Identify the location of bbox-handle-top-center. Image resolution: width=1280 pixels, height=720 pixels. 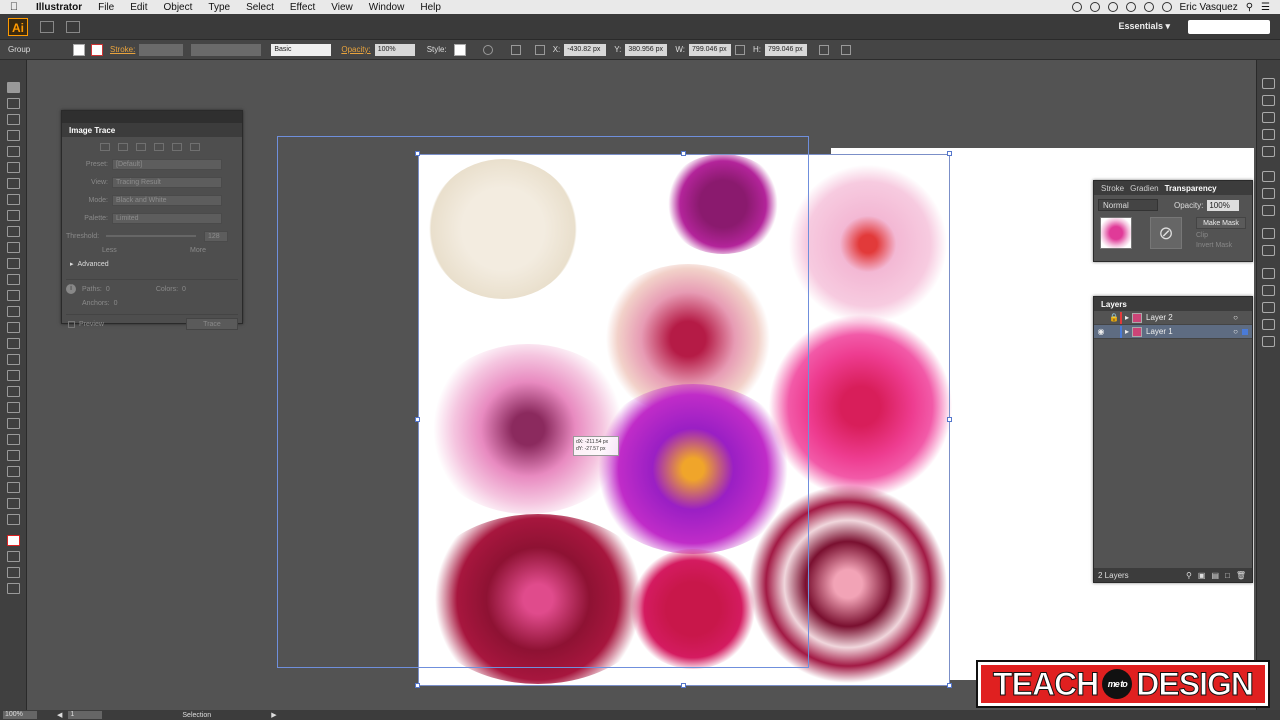
(683, 153).